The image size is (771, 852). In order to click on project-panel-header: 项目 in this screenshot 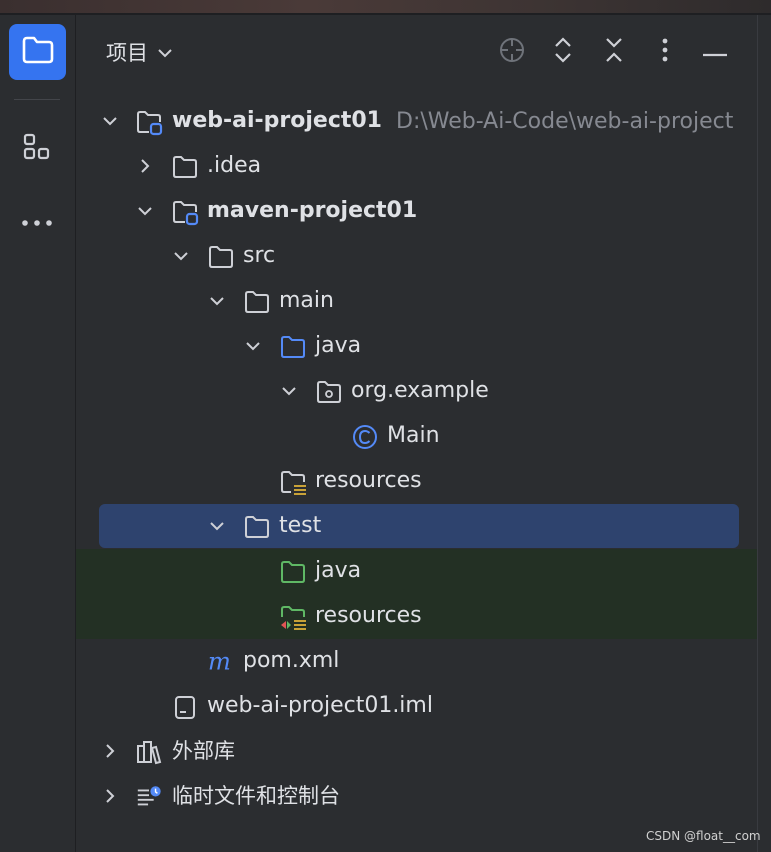, I will do `click(416, 52)`.